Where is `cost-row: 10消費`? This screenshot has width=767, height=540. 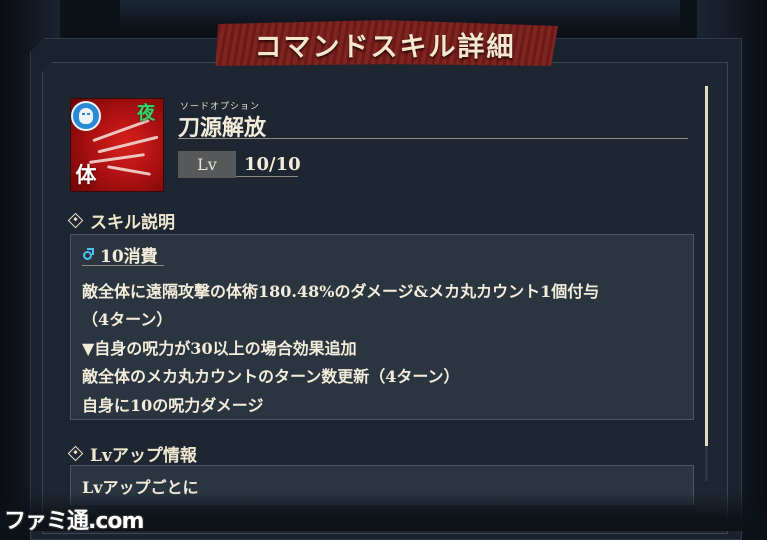
cost-row: 10消費 is located at coordinates (120, 254).